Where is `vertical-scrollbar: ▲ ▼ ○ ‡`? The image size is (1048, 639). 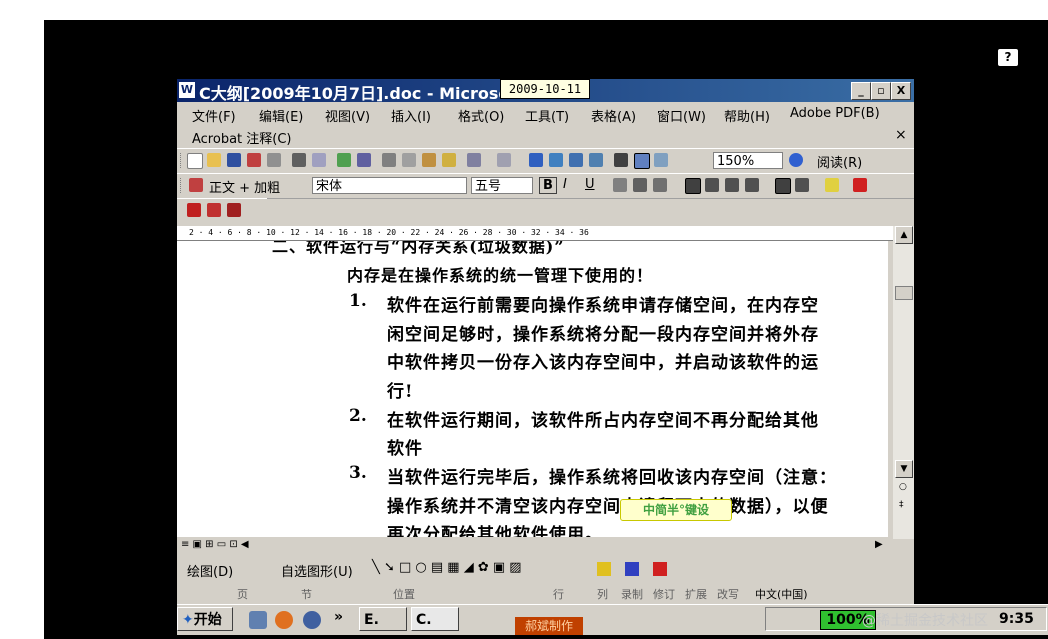
vertical-scrollbar: ▲ ▼ ○ ‡ is located at coordinates (903, 382).